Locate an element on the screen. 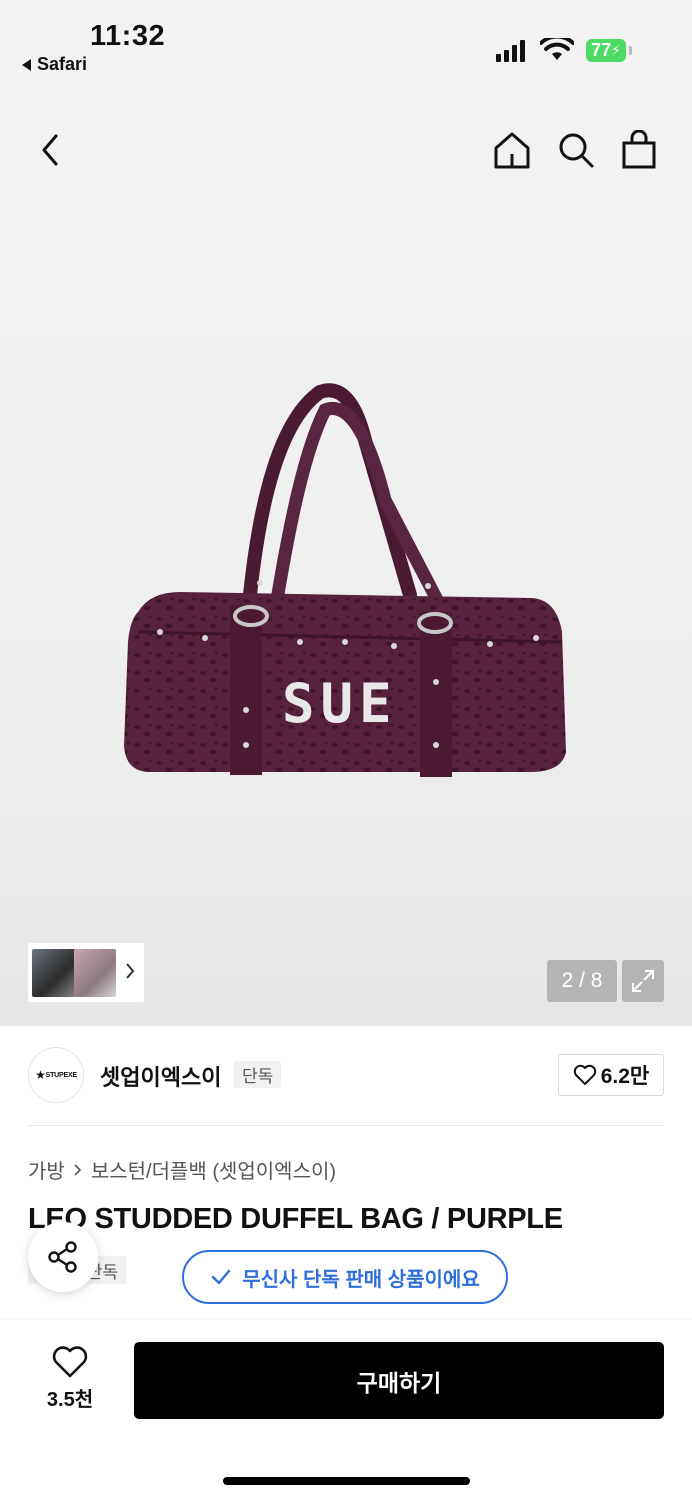 The height and width of the screenshot is (1500, 692). breadcrumb: 가방 보스턴/더플백 (셋업이엑스이) is located at coordinates (182, 1169).